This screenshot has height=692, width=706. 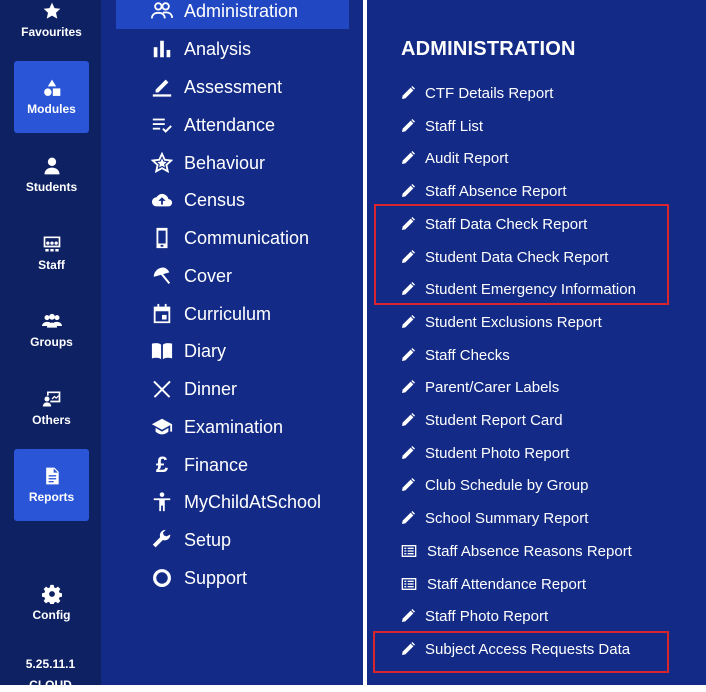 I want to click on pound-icon: £, so click(x=162, y=464).